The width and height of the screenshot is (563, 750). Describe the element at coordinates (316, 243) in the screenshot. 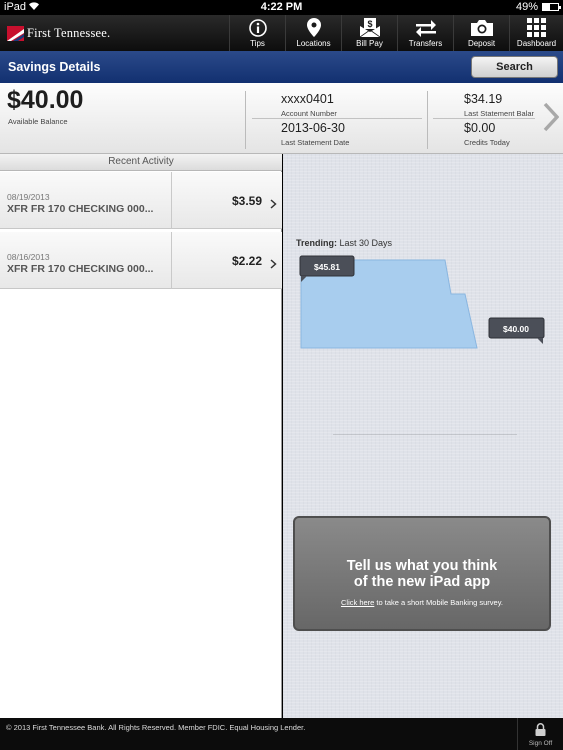

I see `trending-label-bold: Trending:` at that location.